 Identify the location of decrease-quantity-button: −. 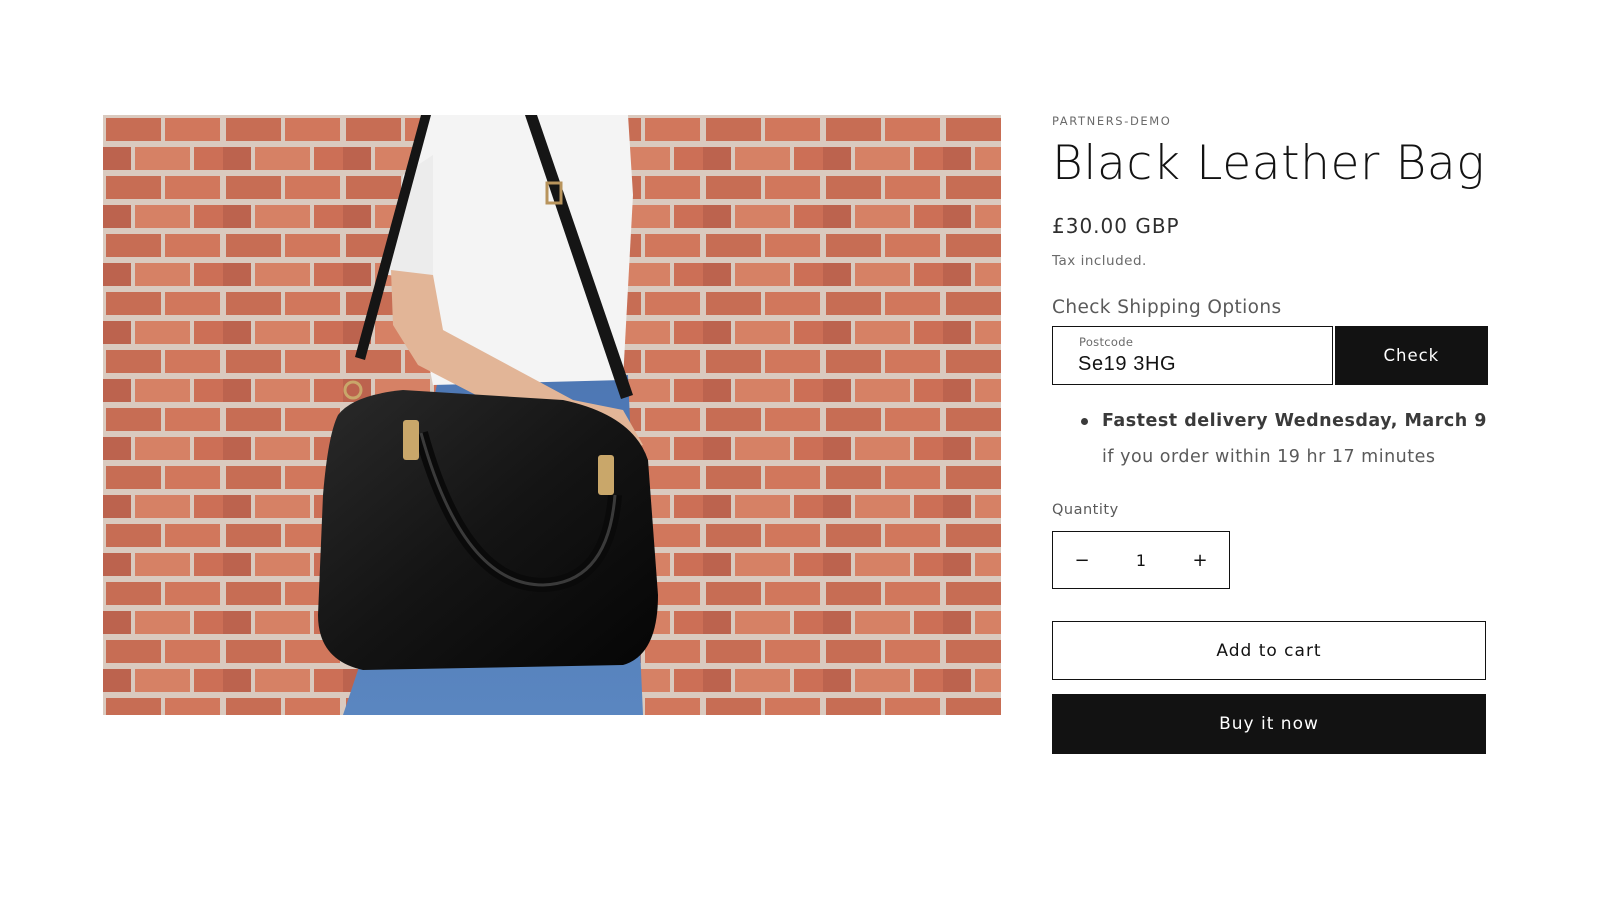
(1082, 560).